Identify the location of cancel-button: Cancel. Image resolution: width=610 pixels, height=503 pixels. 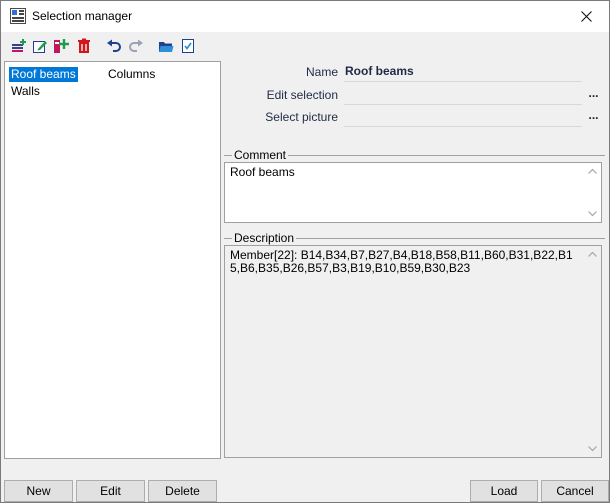
(575, 491).